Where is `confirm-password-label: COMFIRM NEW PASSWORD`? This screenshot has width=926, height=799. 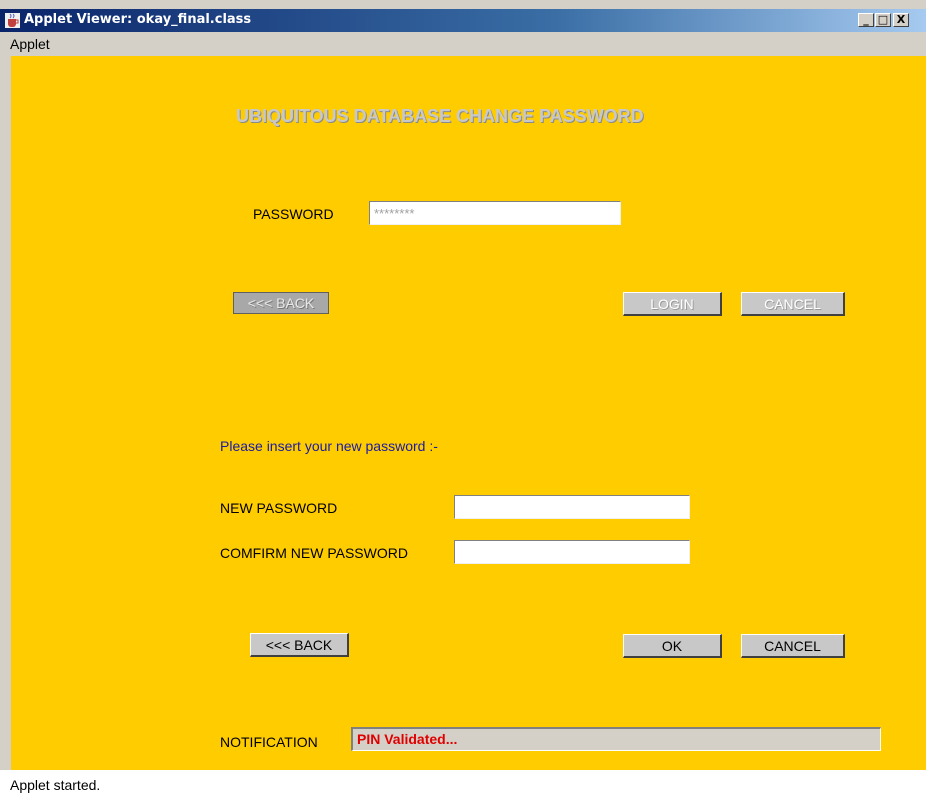
confirm-password-label: COMFIRM NEW PASSWORD is located at coordinates (314, 553).